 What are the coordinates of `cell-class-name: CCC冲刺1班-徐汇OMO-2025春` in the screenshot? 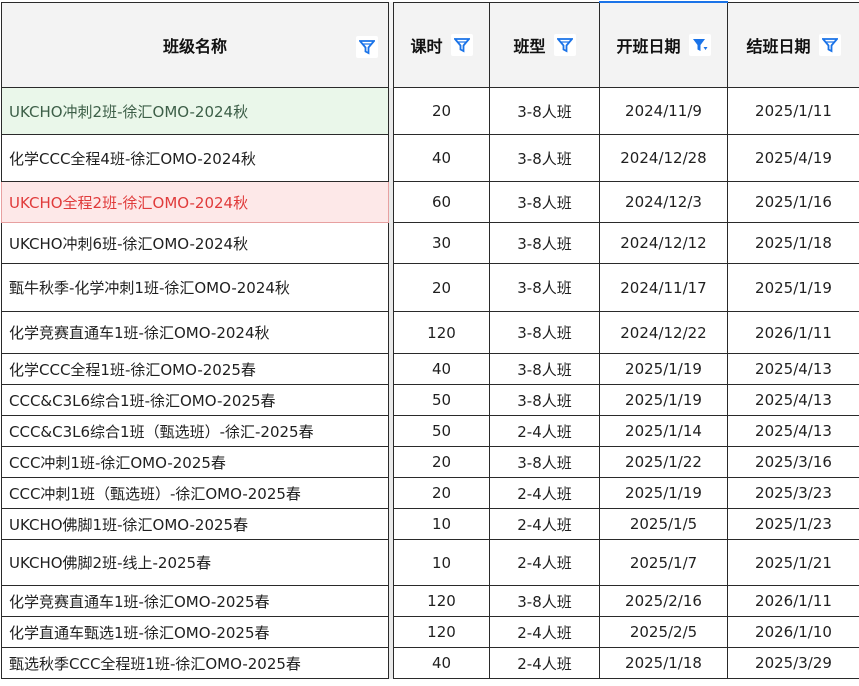 It's located at (195, 462).